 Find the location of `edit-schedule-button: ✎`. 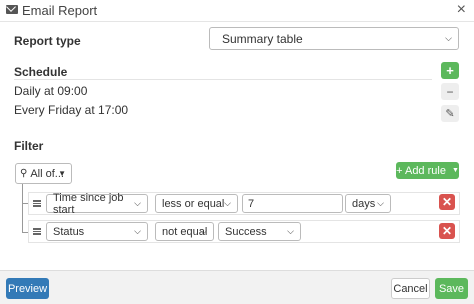

edit-schedule-button: ✎ is located at coordinates (450, 113).